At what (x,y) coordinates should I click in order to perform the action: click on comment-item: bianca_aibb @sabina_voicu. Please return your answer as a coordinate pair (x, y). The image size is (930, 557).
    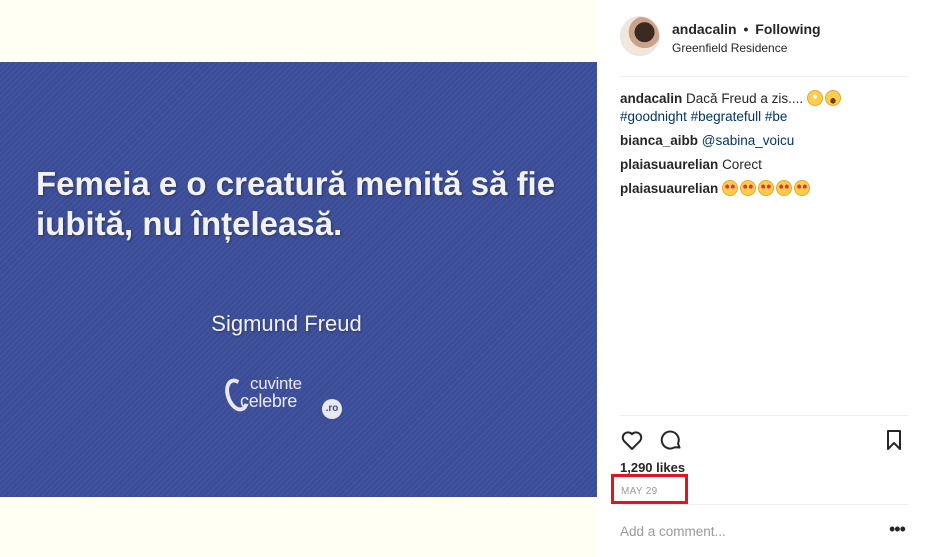
    Looking at the image, I should click on (767, 141).